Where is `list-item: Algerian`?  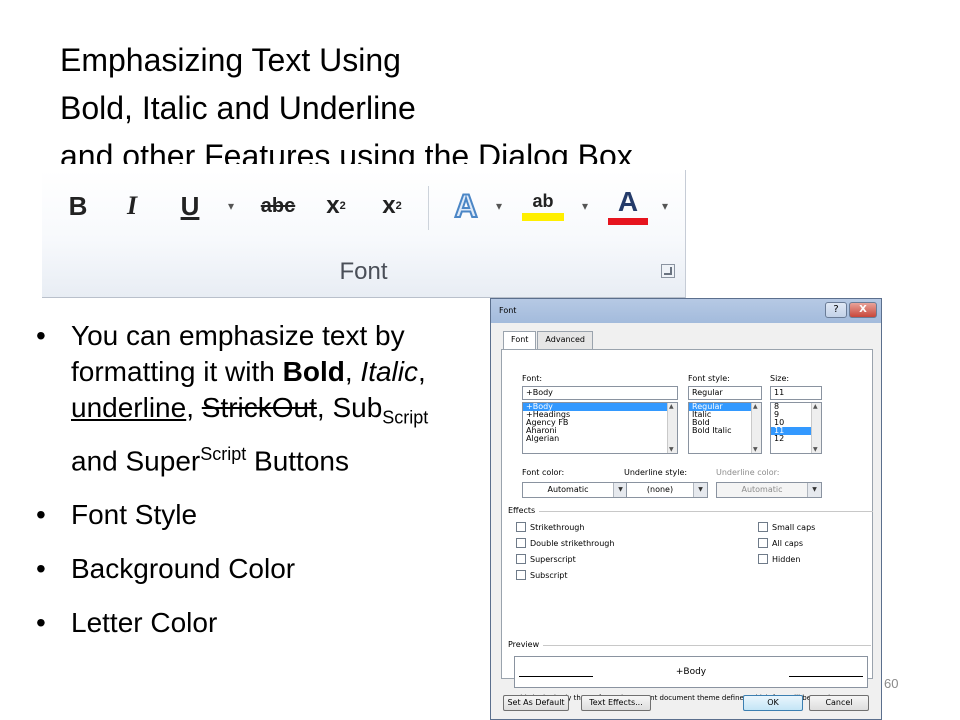 list-item: Algerian is located at coordinates (600, 439).